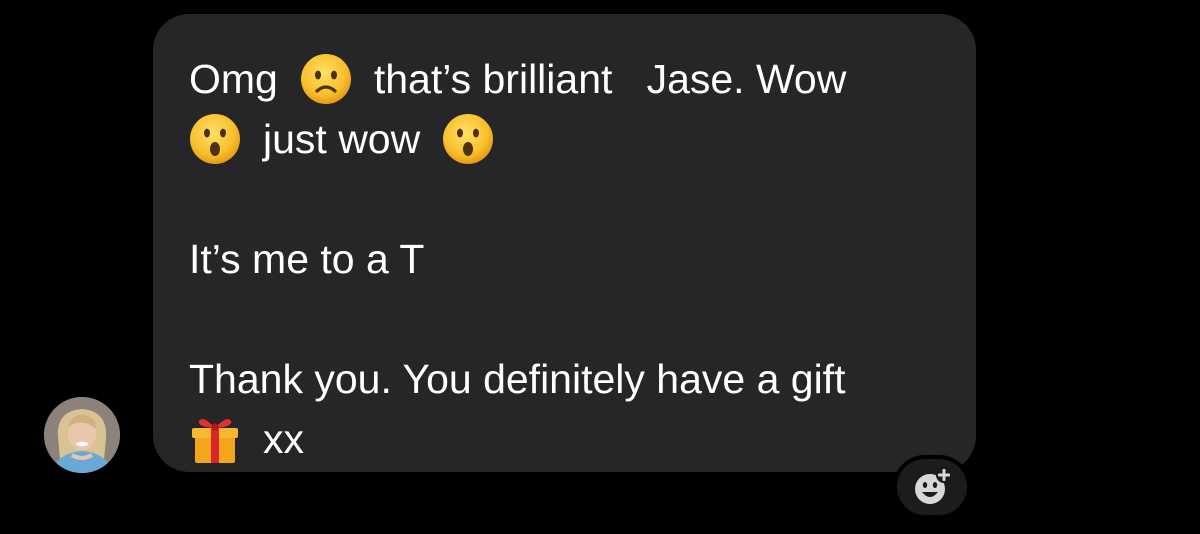 The image size is (1200, 534). Describe the element at coordinates (564, 439) in the screenshot. I see `message-line-5: xx` at that location.